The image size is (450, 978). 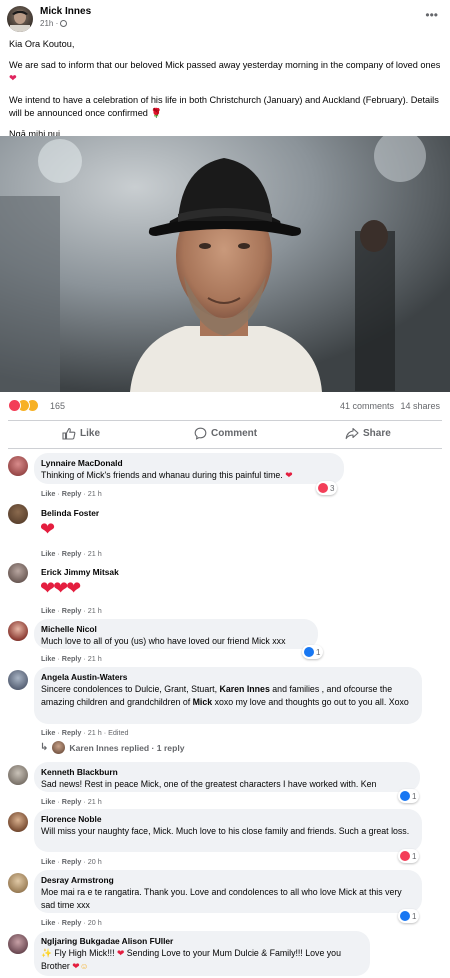 What do you see at coordinates (26, 406) in the screenshot?
I see `reaction-icons` at bounding box center [26, 406].